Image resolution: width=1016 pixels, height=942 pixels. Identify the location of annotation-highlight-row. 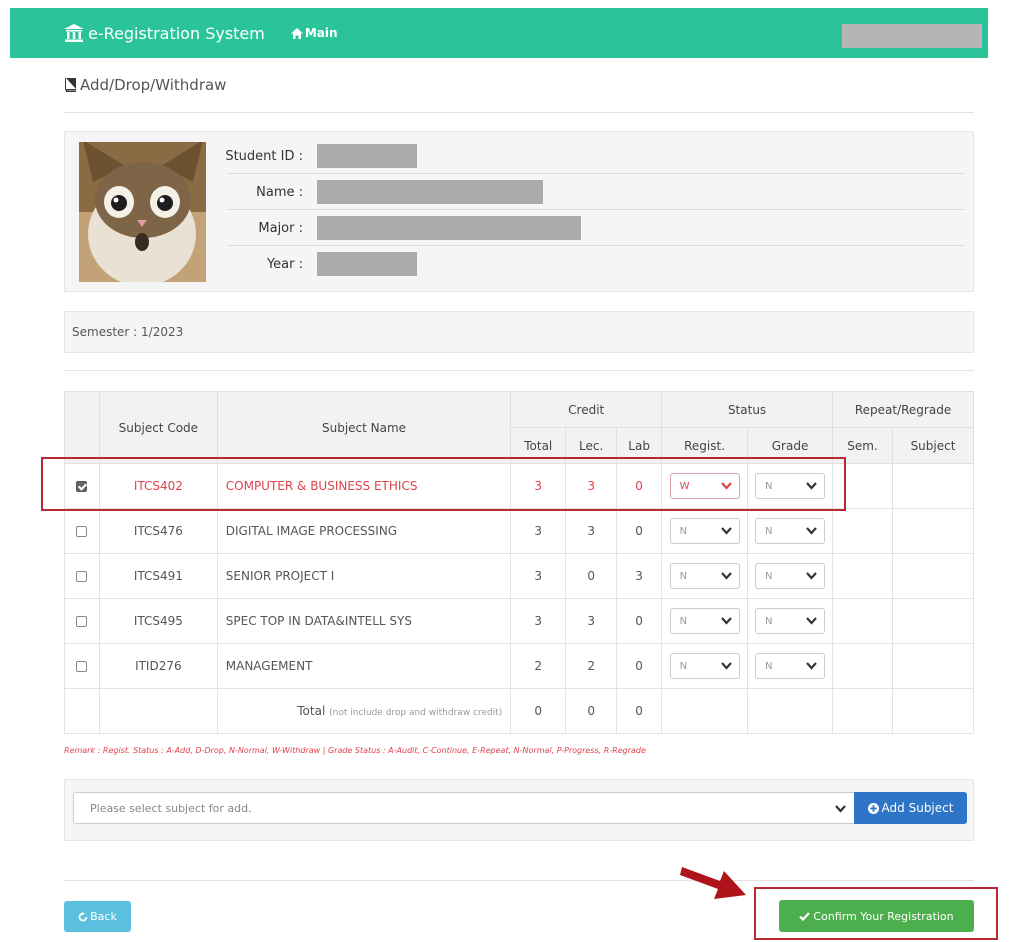
(443, 484).